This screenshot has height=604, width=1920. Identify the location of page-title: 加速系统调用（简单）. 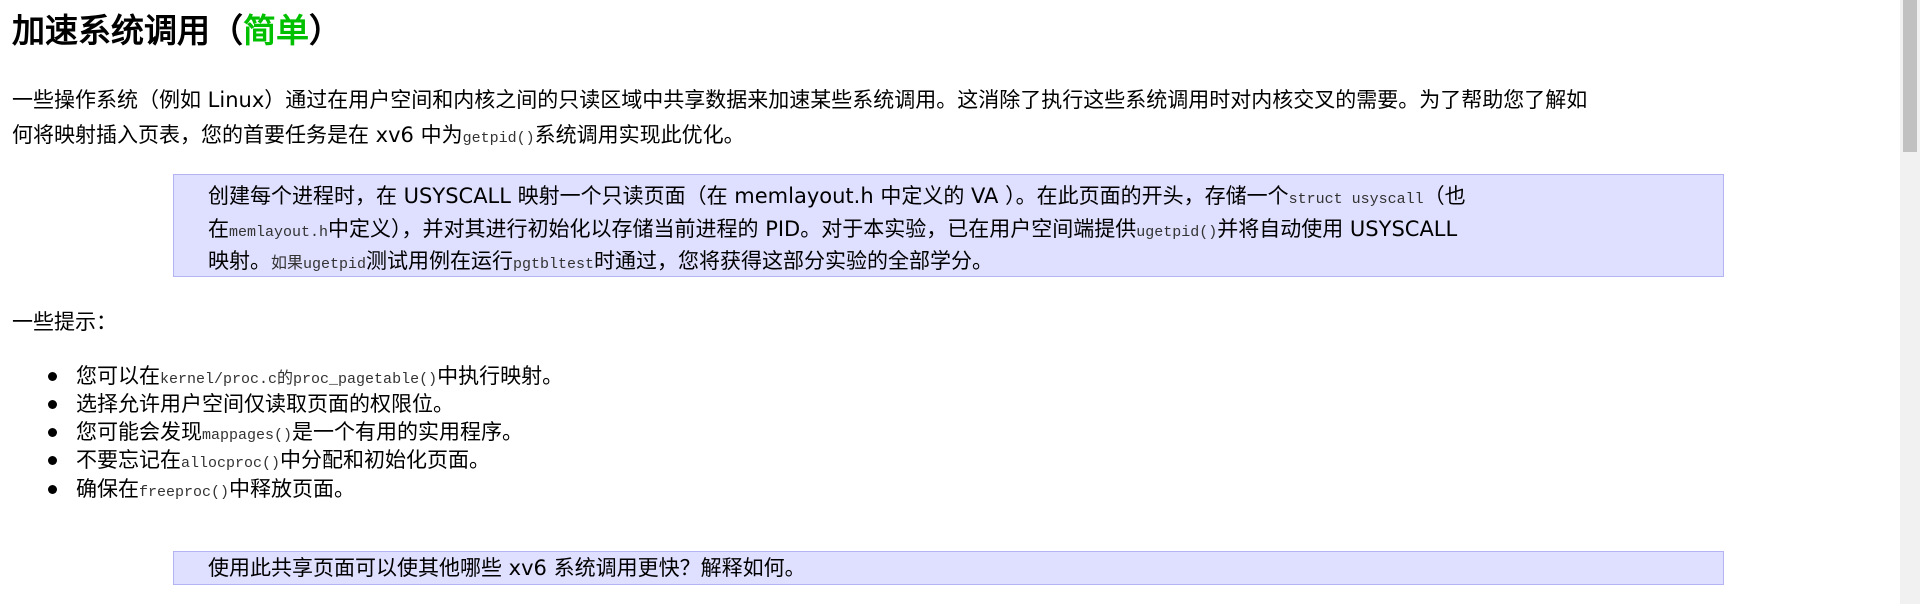
(177, 31).